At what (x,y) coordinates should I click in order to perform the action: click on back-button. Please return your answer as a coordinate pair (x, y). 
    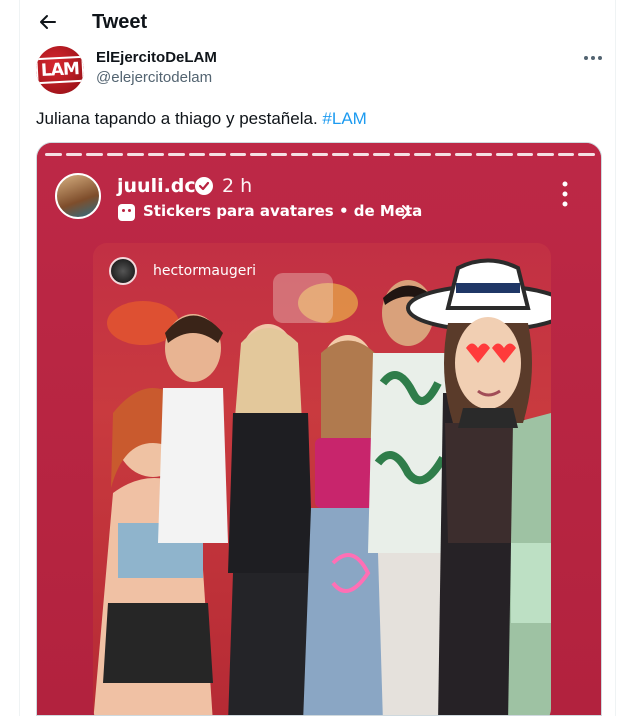
    Looking at the image, I should click on (48, 22).